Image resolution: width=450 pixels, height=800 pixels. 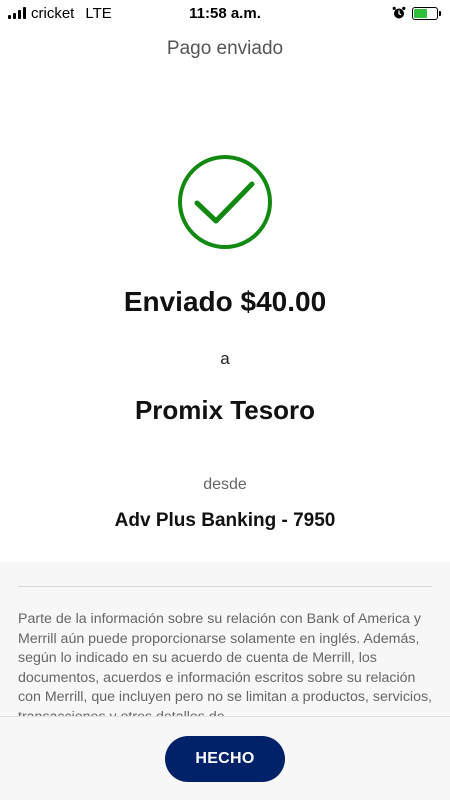 What do you see at coordinates (98, 13) in the screenshot?
I see `network-type: LTE` at bounding box center [98, 13].